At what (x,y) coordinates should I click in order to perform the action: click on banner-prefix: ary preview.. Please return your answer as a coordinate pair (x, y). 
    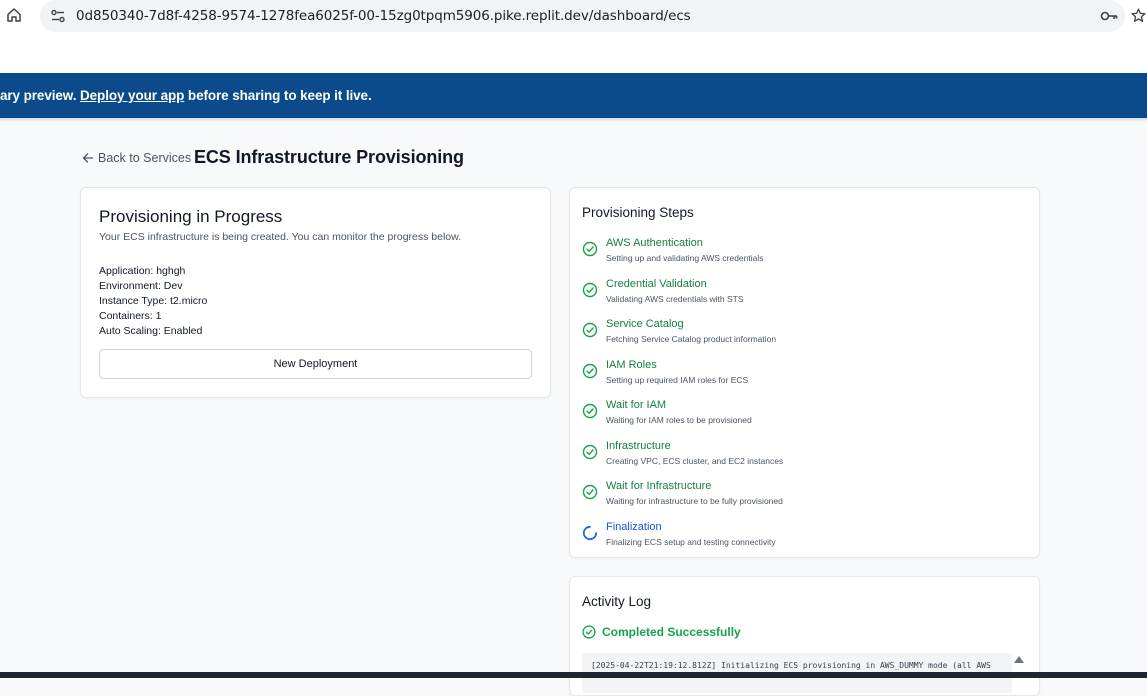
    Looking at the image, I should click on (40, 95).